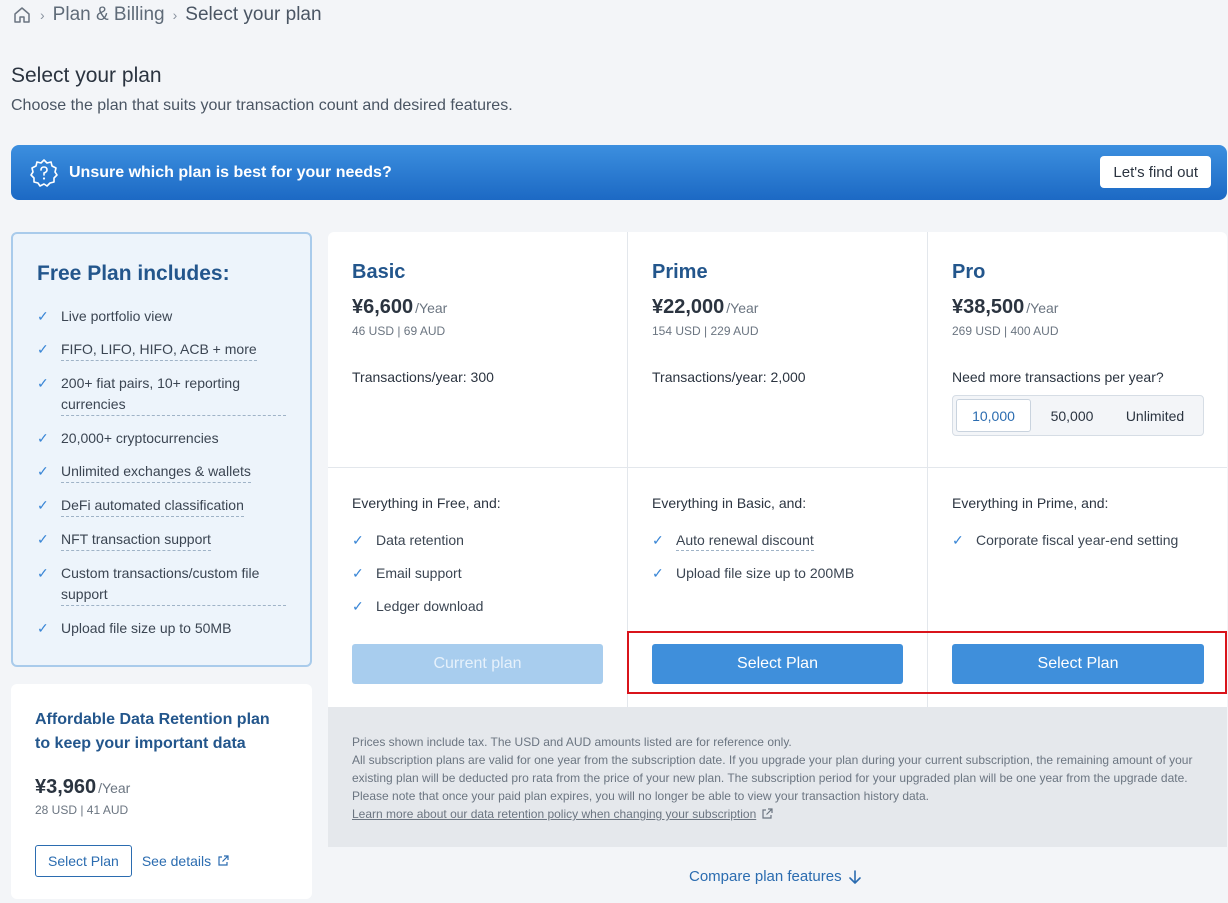  What do you see at coordinates (44, 172) in the screenshot?
I see `question-badge-icon` at bounding box center [44, 172].